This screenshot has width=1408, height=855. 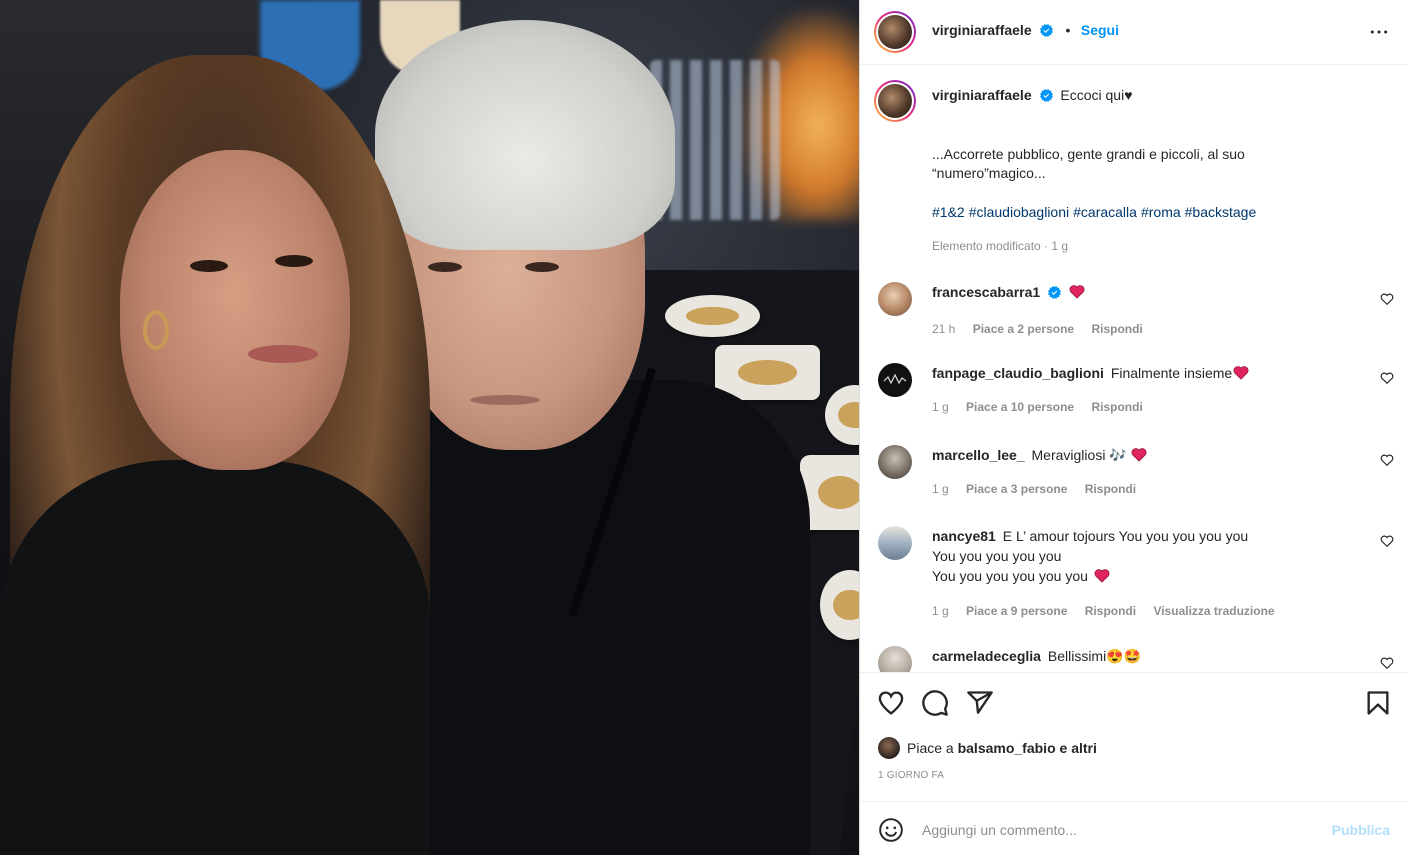 I want to click on liker-username: balsamo_fabio, so click(x=1007, y=748).